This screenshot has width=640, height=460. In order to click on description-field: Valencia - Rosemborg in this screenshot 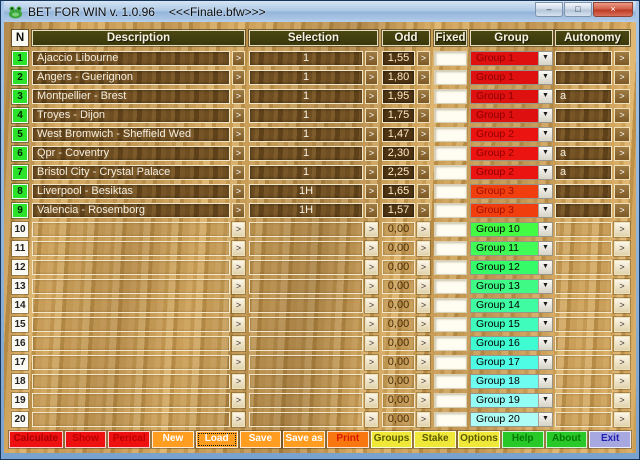, I will do `click(131, 210)`.